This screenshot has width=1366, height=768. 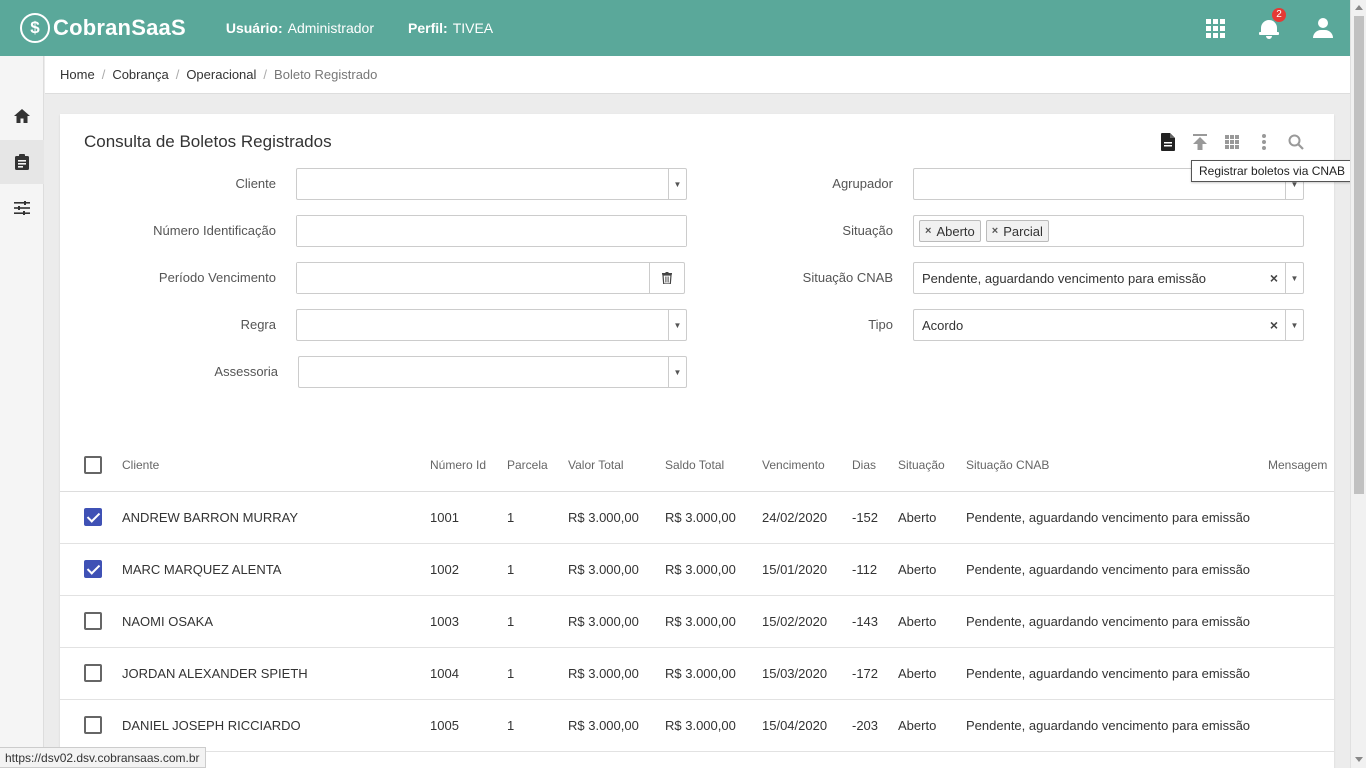 What do you see at coordinates (795, 725) in the screenshot?
I see `cell-vencimento: 15/04/2020` at bounding box center [795, 725].